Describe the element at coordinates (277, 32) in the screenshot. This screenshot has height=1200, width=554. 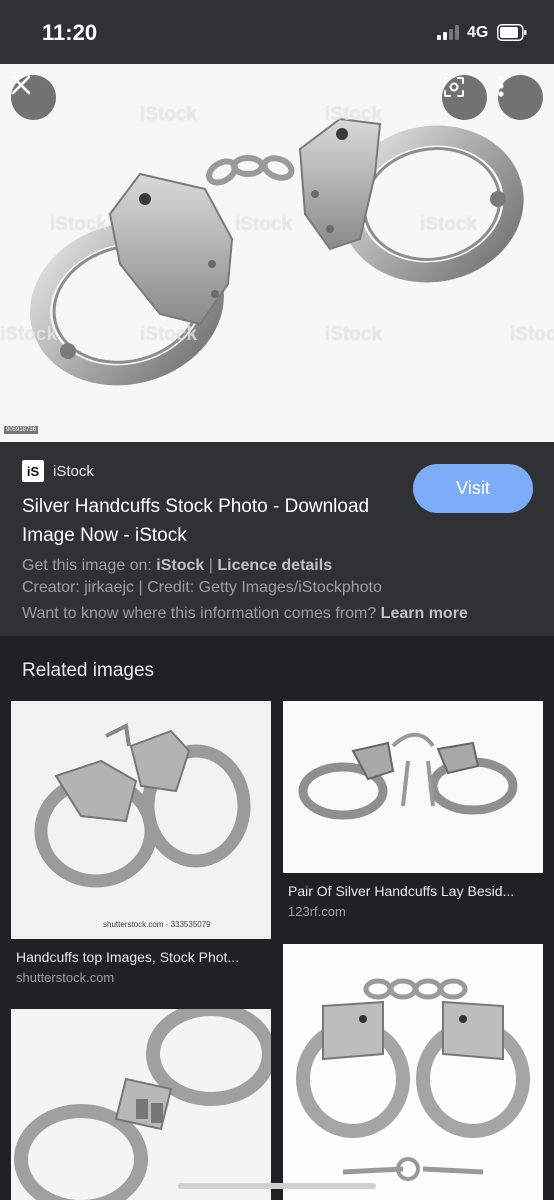
I see `status-bar: 11:20 4G` at that location.